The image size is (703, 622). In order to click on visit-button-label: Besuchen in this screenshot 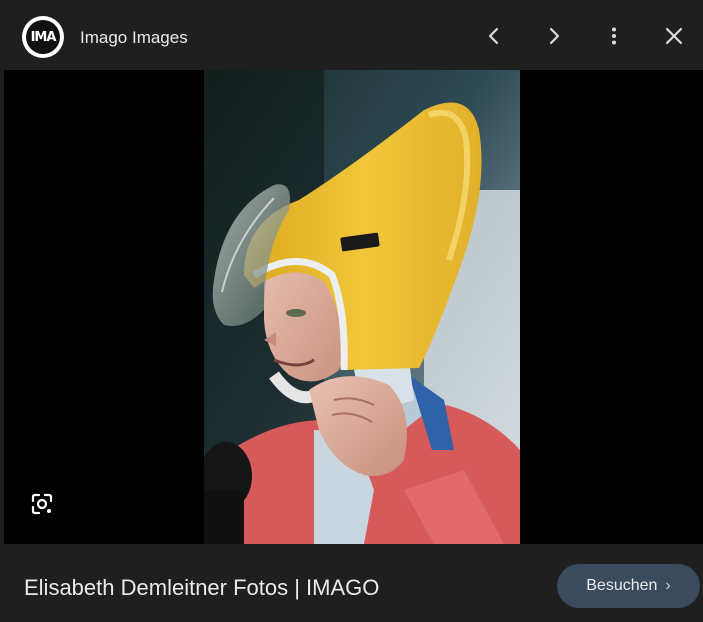, I will do `click(622, 585)`.